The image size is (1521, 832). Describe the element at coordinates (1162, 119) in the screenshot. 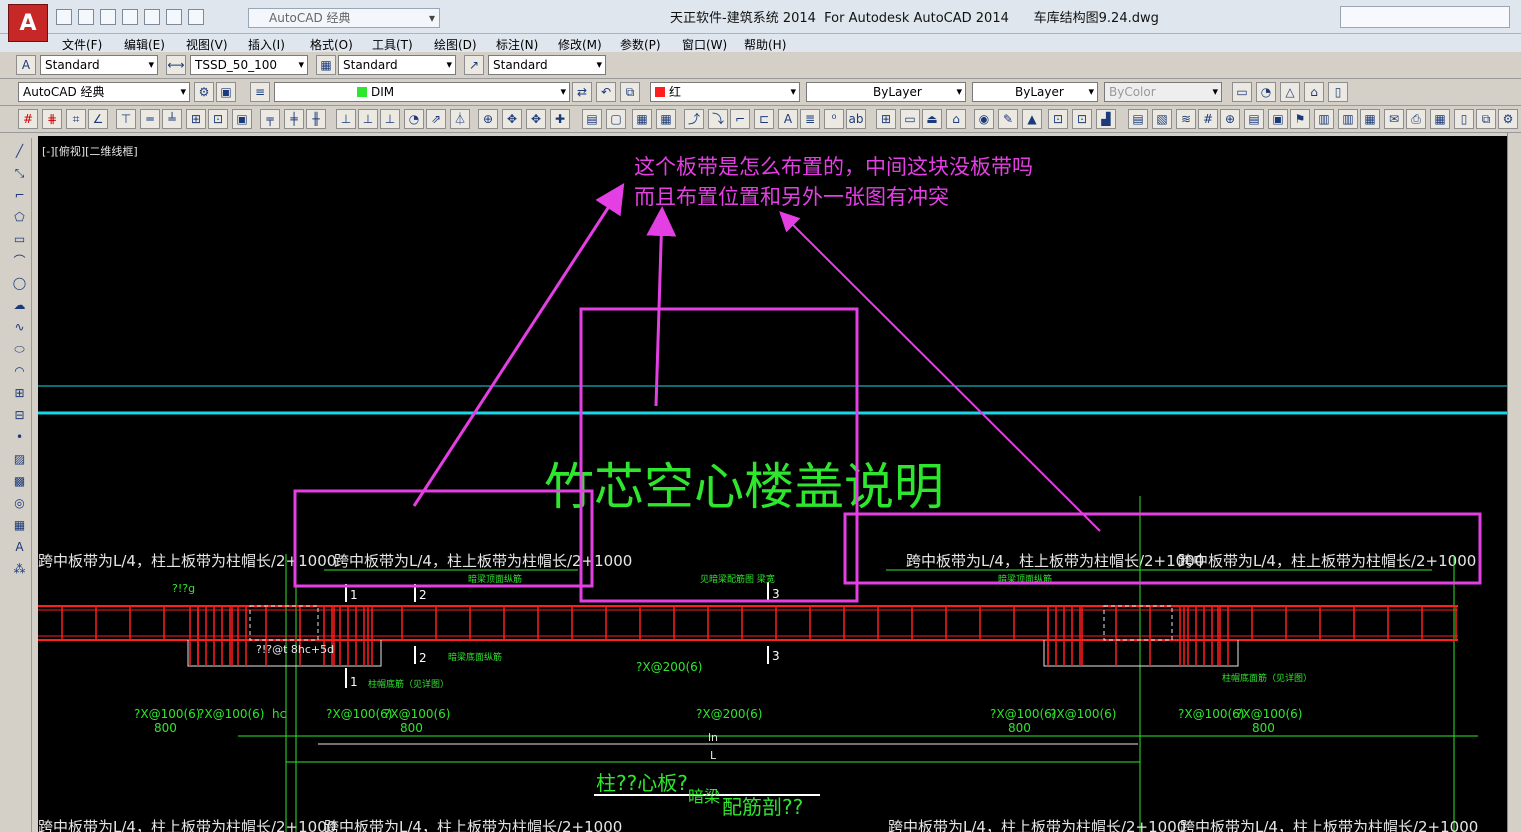

I see `sheet2-icon: ▧` at that location.